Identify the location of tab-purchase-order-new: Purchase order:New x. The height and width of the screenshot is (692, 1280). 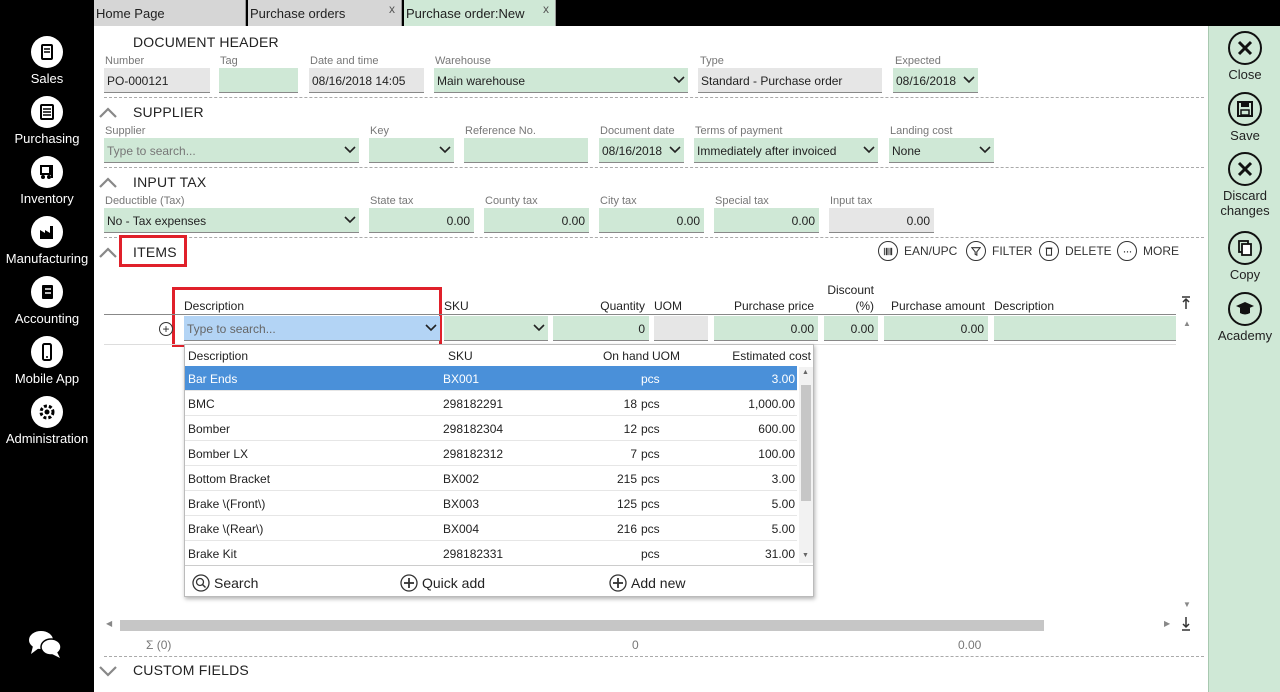
(480, 13).